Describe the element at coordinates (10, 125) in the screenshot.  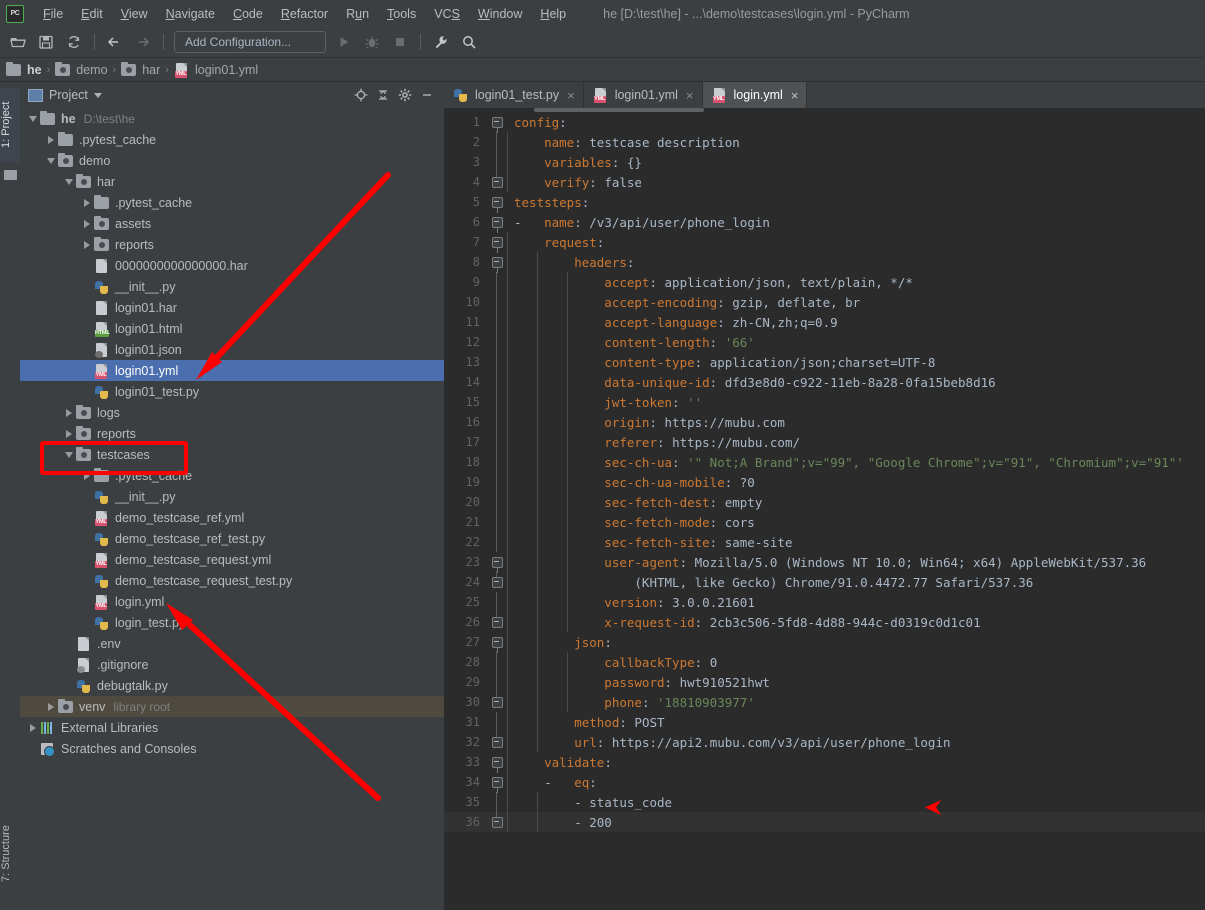
I see `tool-window-button-project: 1: Project` at that location.